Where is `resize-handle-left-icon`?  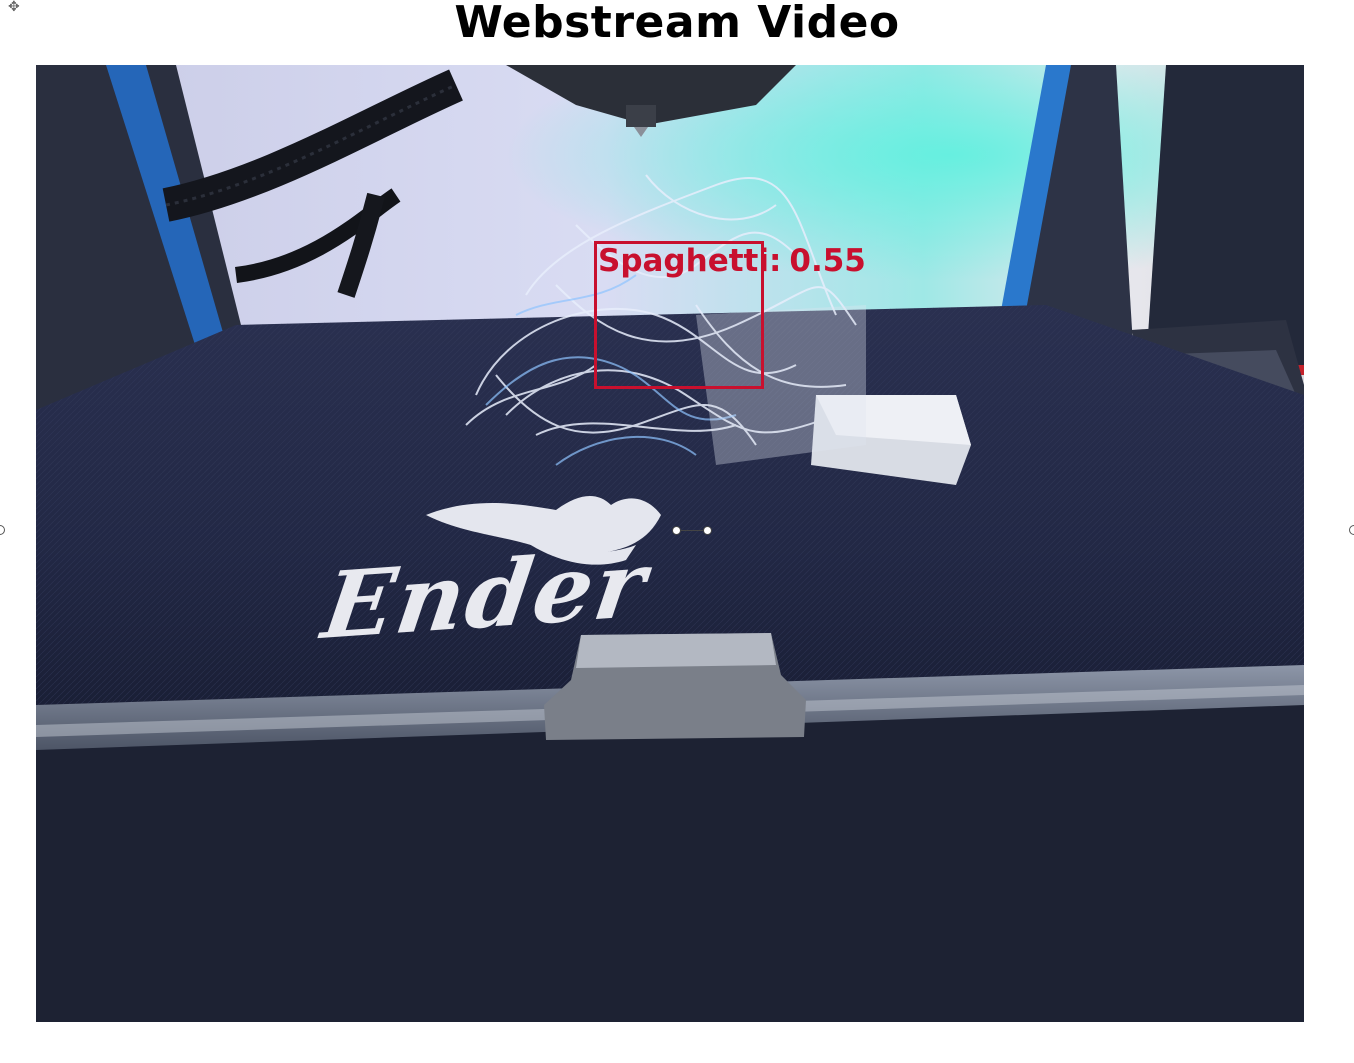
resize-handle-left-icon is located at coordinates (2, 530).